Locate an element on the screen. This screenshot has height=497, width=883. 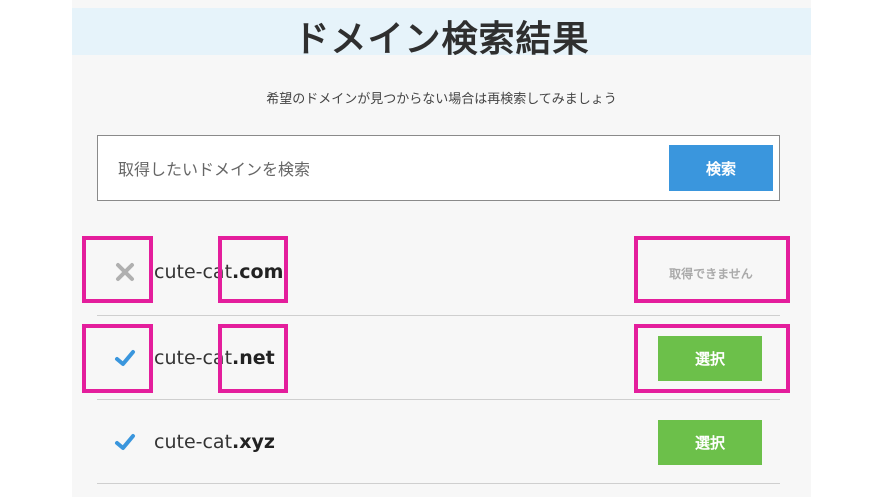
domain-name: cute-cat.net is located at coordinates (214, 358).